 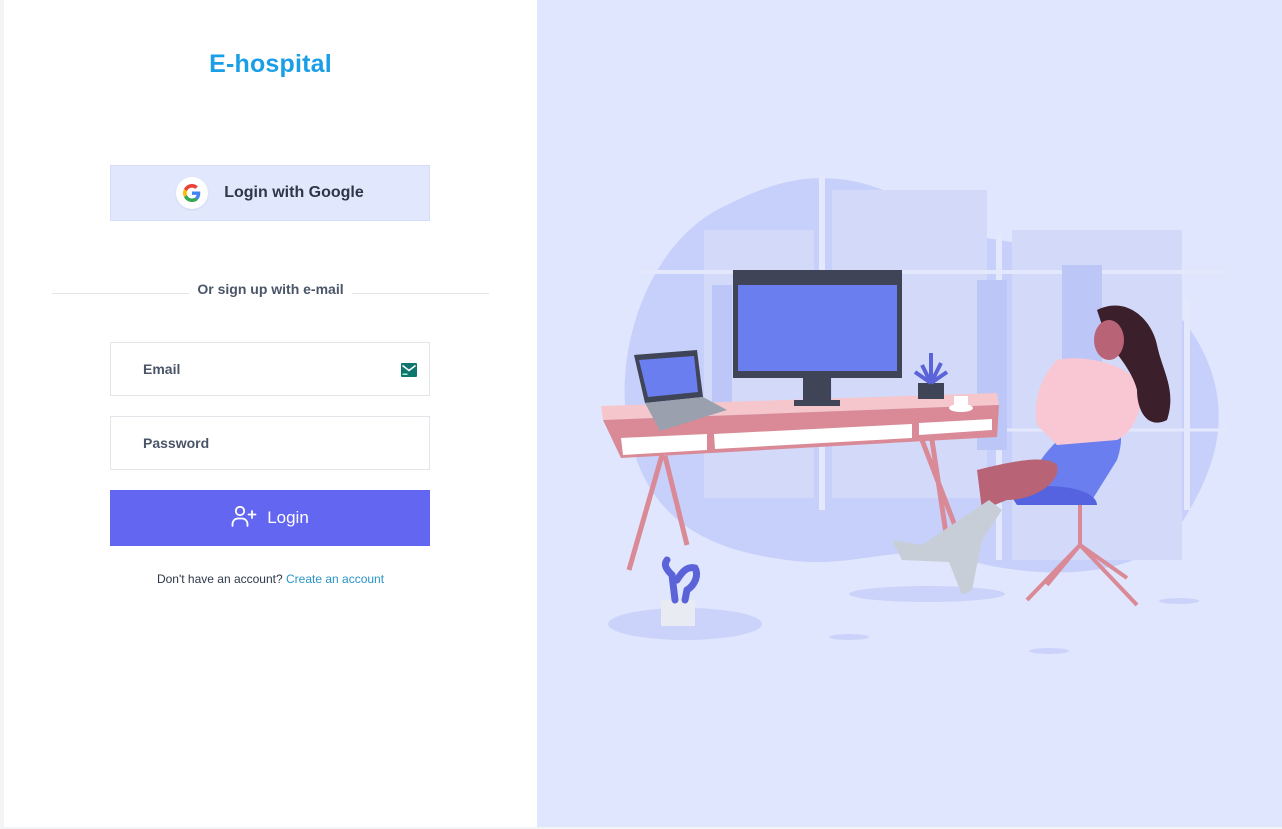 What do you see at coordinates (678, 613) in the screenshot?
I see `cactus-pot` at bounding box center [678, 613].